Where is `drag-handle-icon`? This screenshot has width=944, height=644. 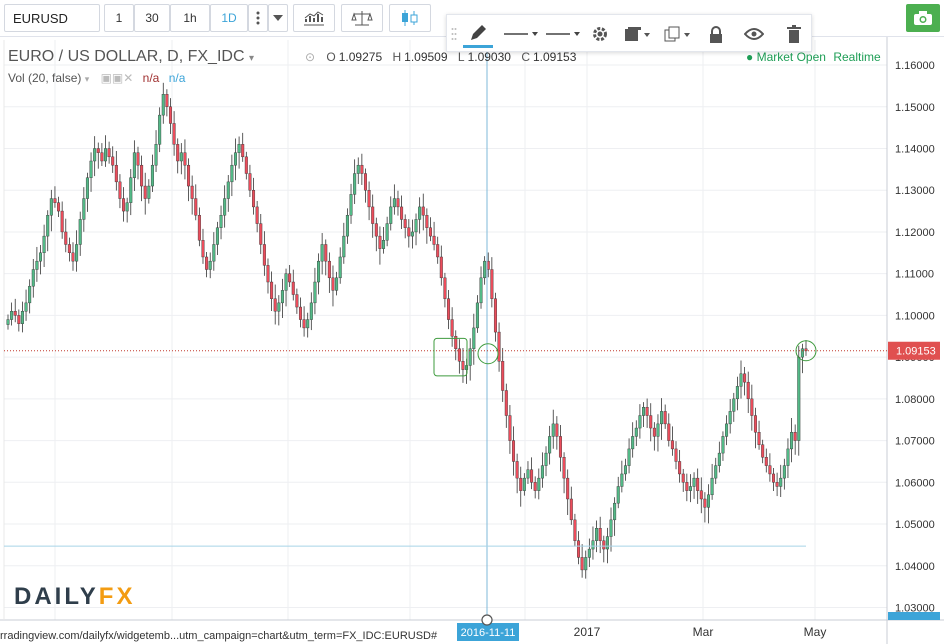
drag-handle-icon is located at coordinates (454, 34).